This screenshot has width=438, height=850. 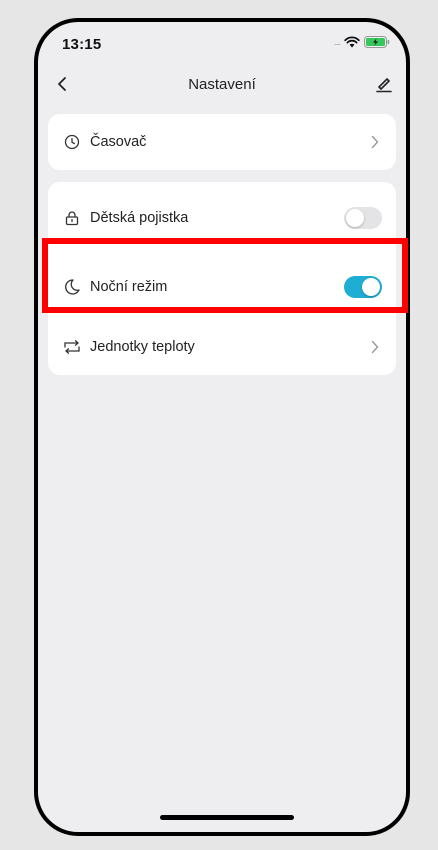 I want to click on navigation-bar: Nastavení, so click(x=222, y=84).